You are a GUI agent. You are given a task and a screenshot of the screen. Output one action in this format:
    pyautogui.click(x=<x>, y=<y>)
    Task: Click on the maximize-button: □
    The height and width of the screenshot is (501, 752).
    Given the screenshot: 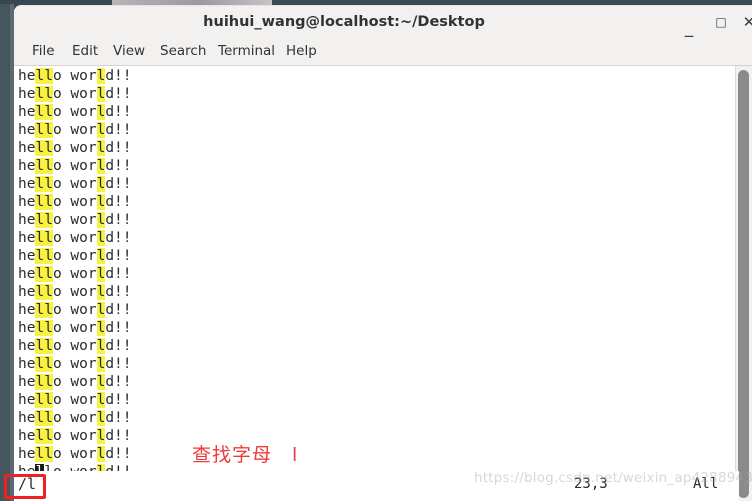 What is the action you would take?
    pyautogui.click(x=721, y=22)
    